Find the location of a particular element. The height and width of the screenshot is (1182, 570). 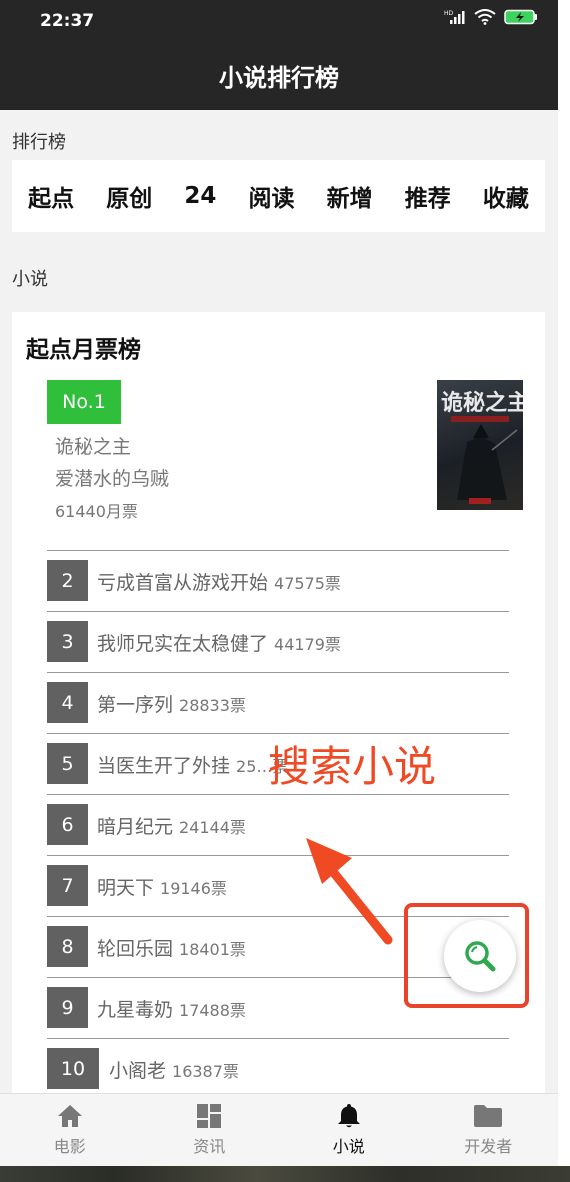

list-item: 3 我师兄实在太稳健了 44179票 is located at coordinates (278, 641).